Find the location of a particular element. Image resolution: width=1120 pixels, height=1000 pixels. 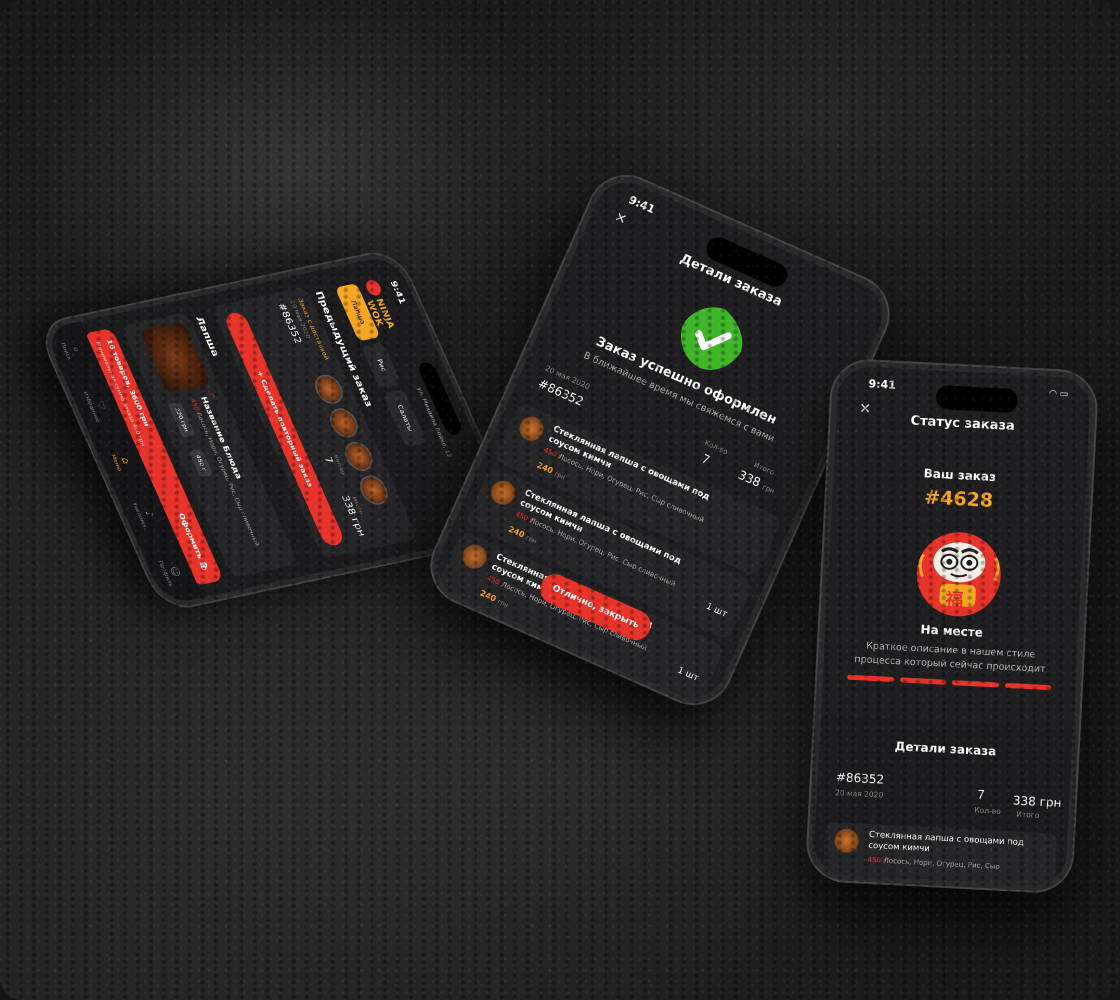

close-order-button: Отлично, закрыть is located at coordinates (595, 607).